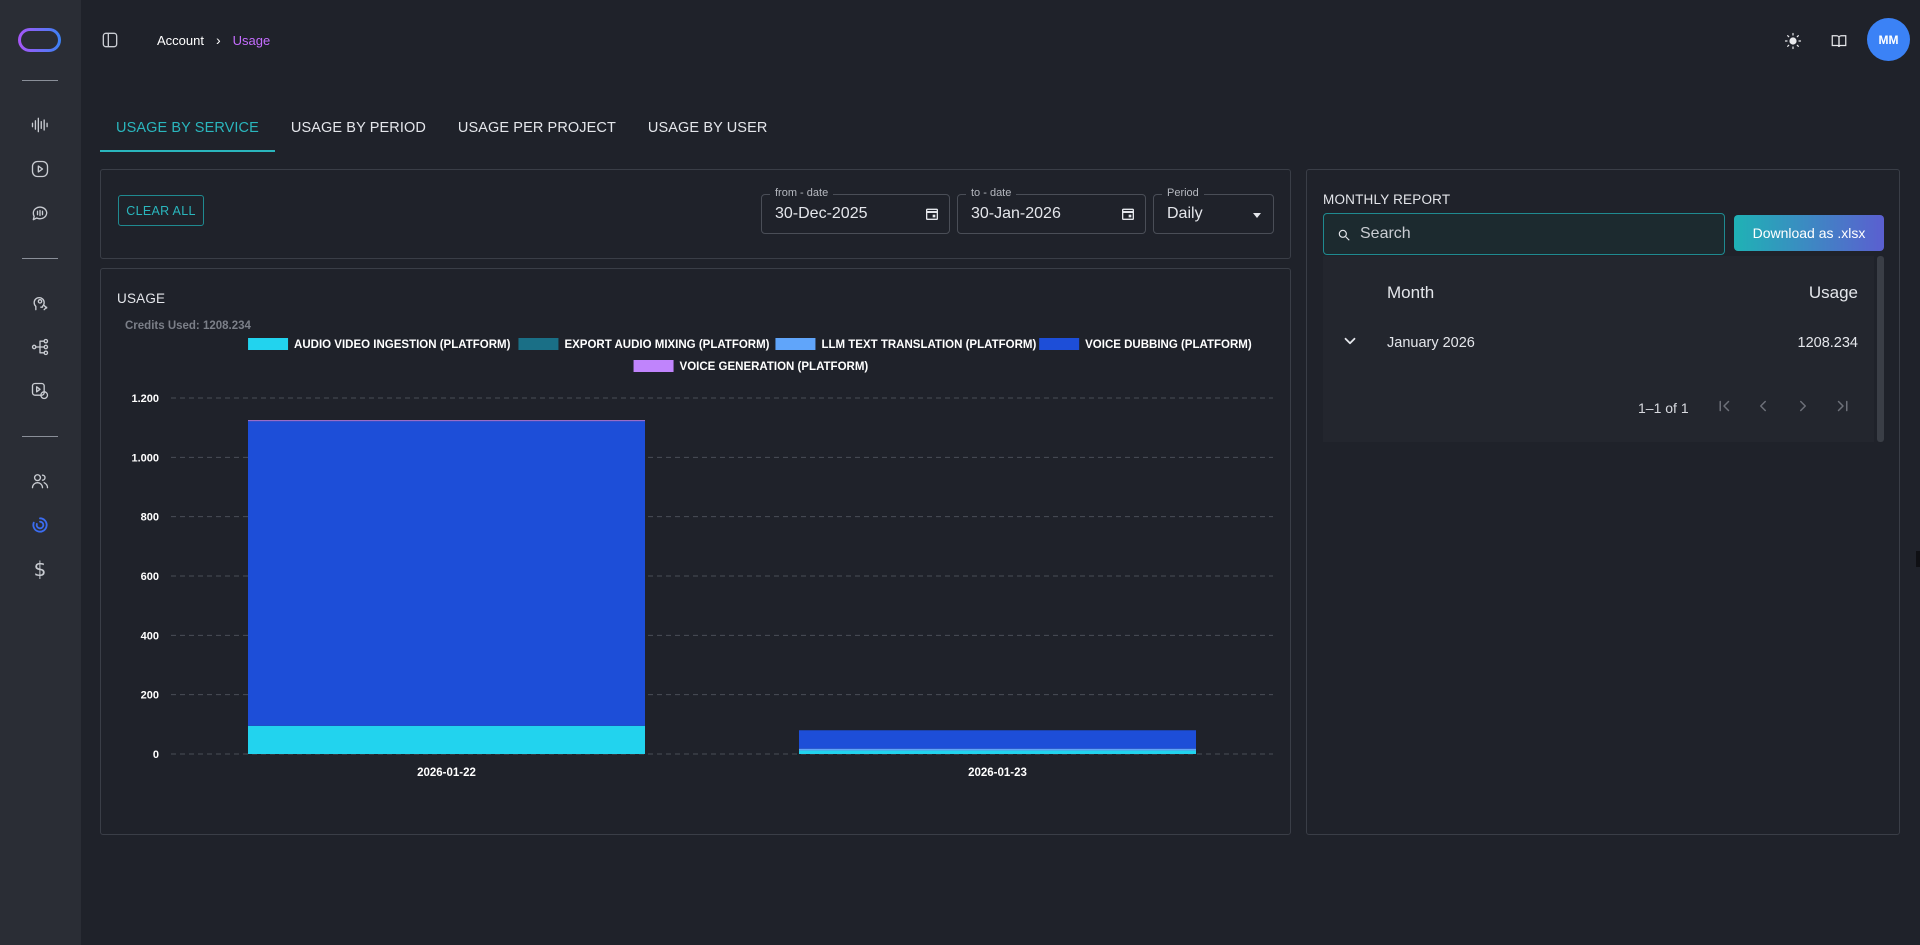 The height and width of the screenshot is (945, 1920). Describe the element at coordinates (1918, 559) in the screenshot. I see `window-edge` at that location.